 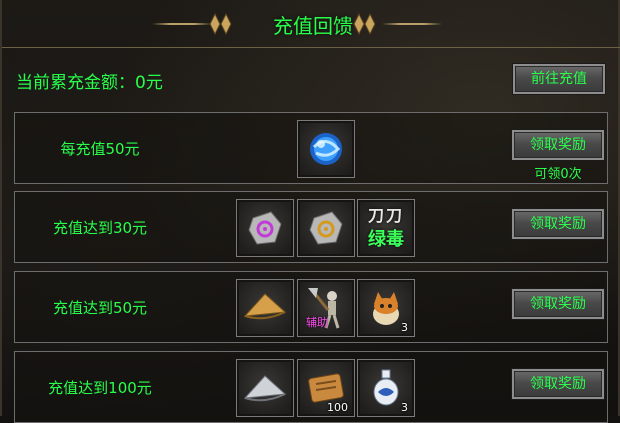 I want to click on header-divider-left, so click(x=182, y=24).